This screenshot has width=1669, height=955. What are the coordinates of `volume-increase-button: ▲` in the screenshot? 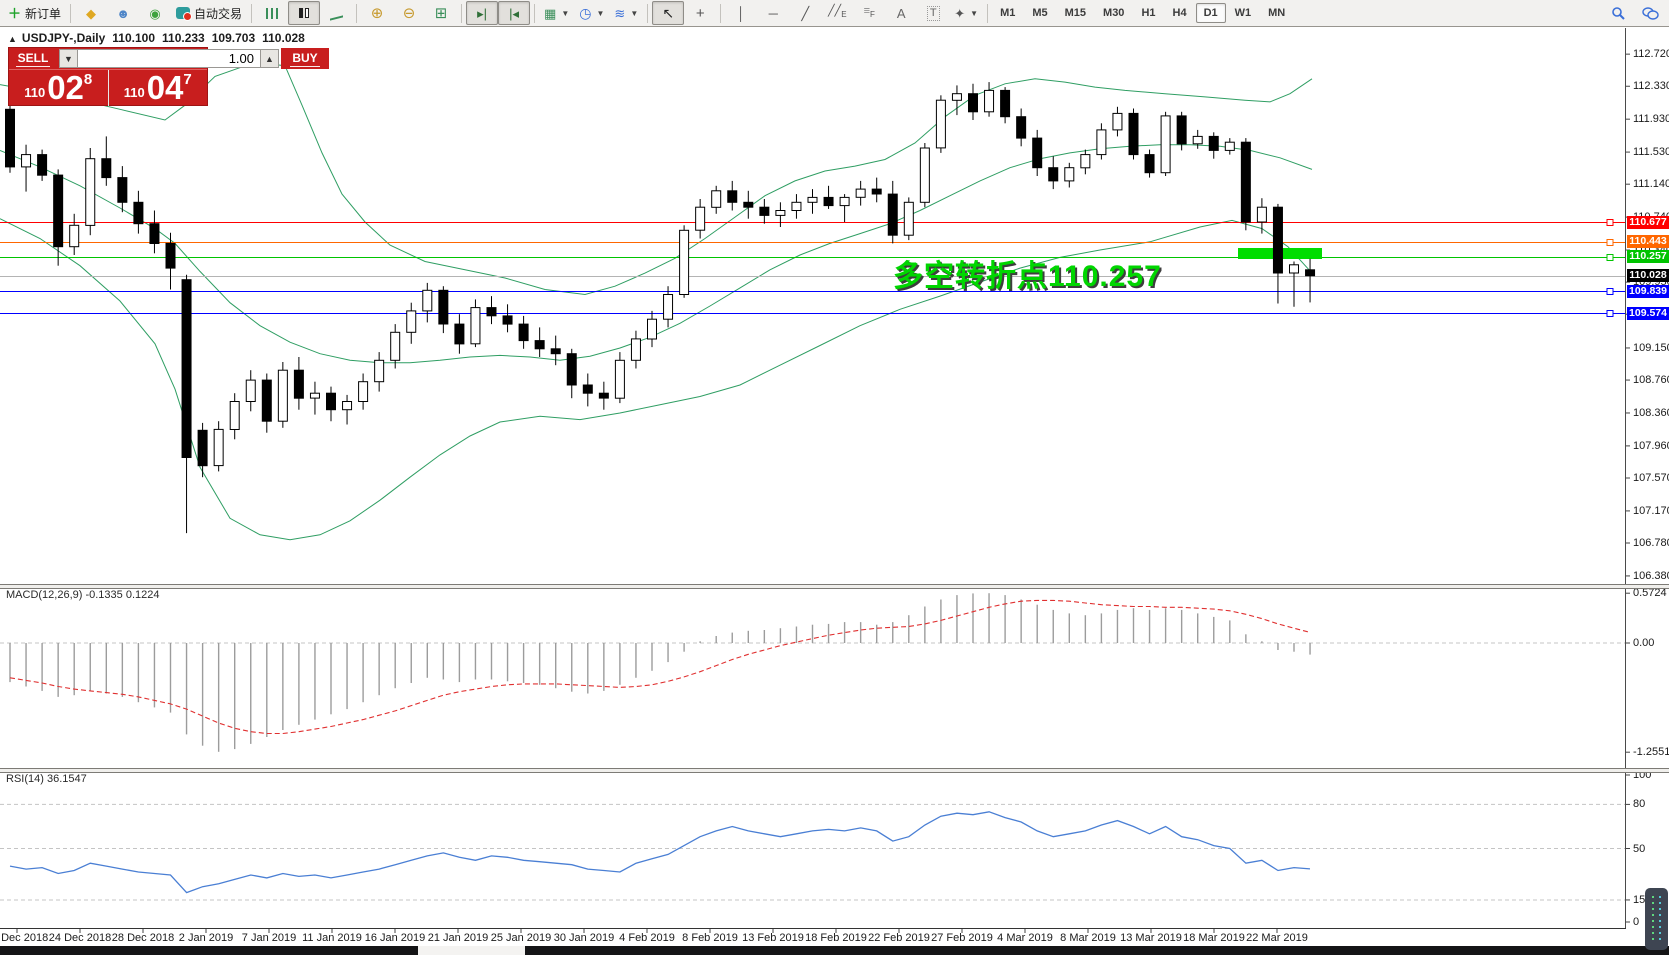 It's located at (269, 58).